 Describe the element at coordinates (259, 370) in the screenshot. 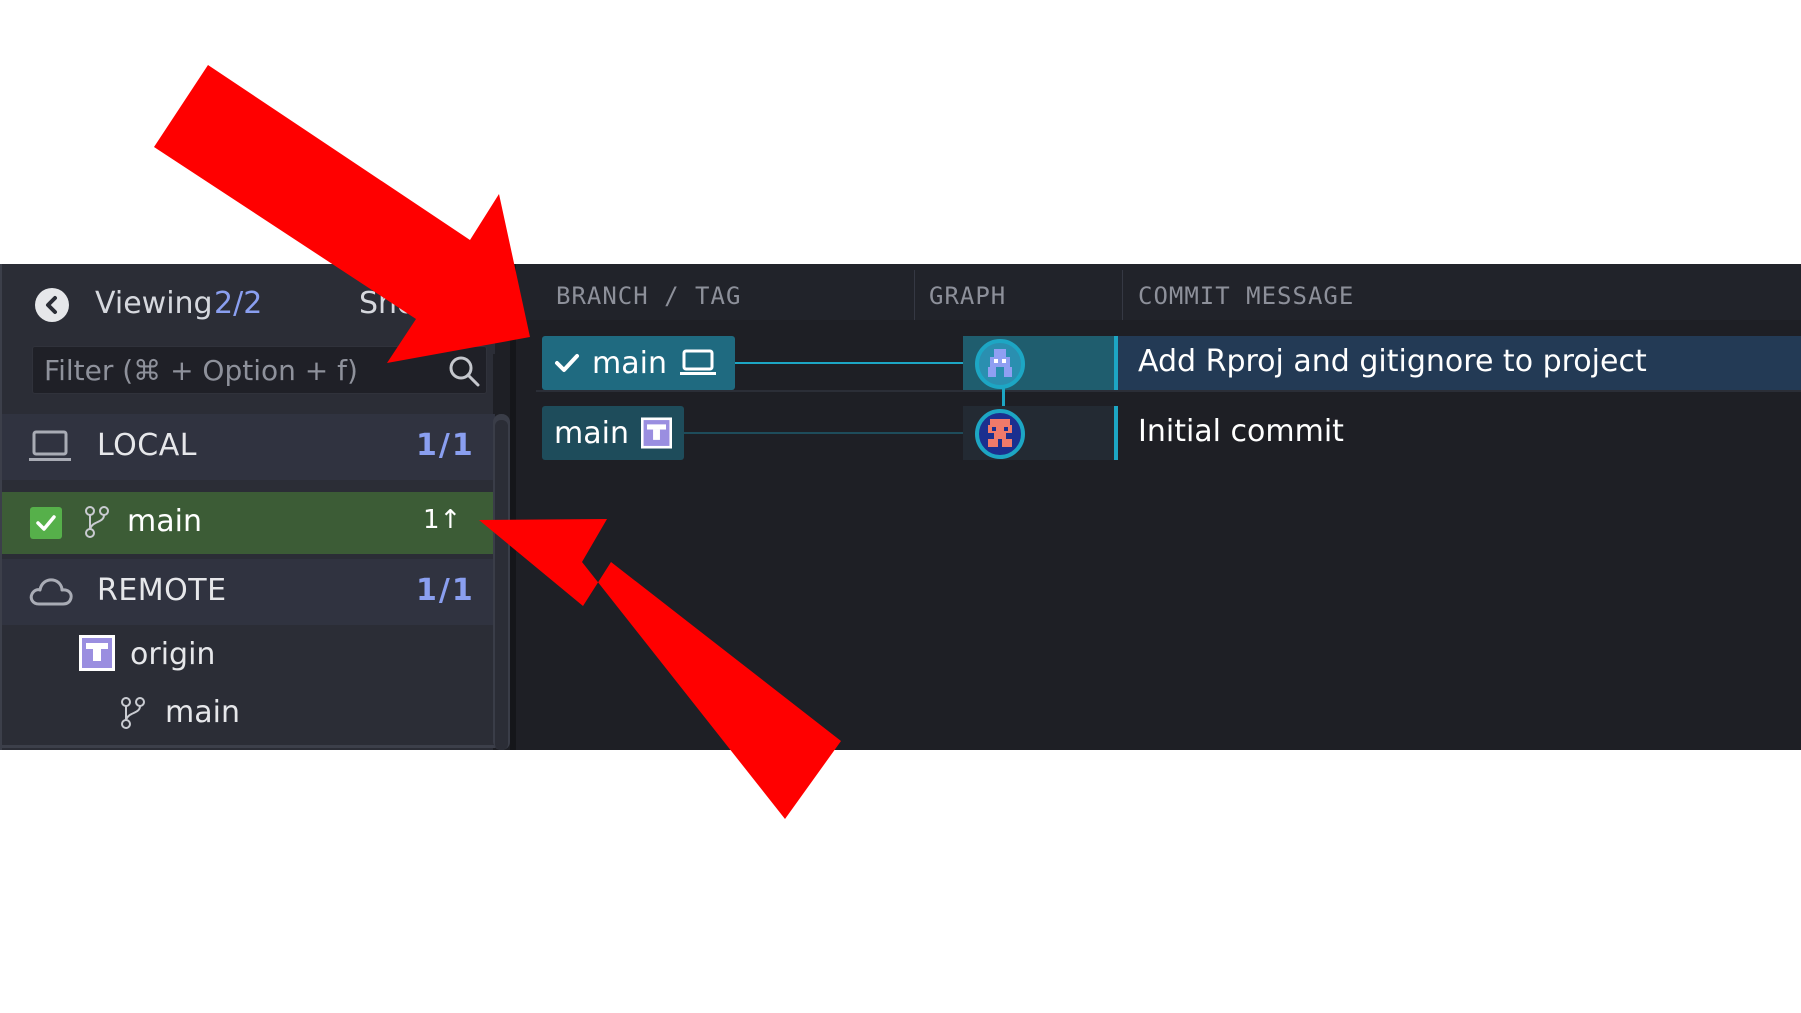

I see `filter-input` at that location.